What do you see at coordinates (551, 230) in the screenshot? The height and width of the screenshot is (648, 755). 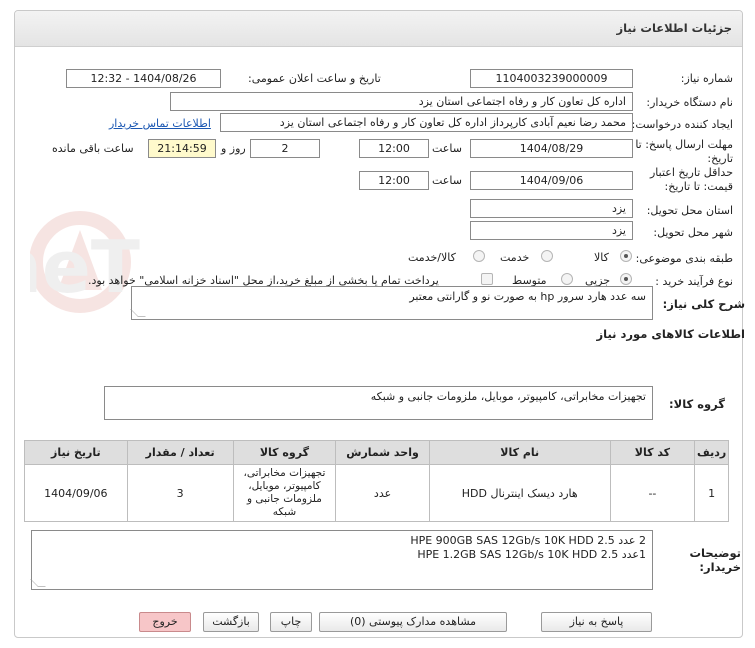 I see `city-field: یزد` at bounding box center [551, 230].